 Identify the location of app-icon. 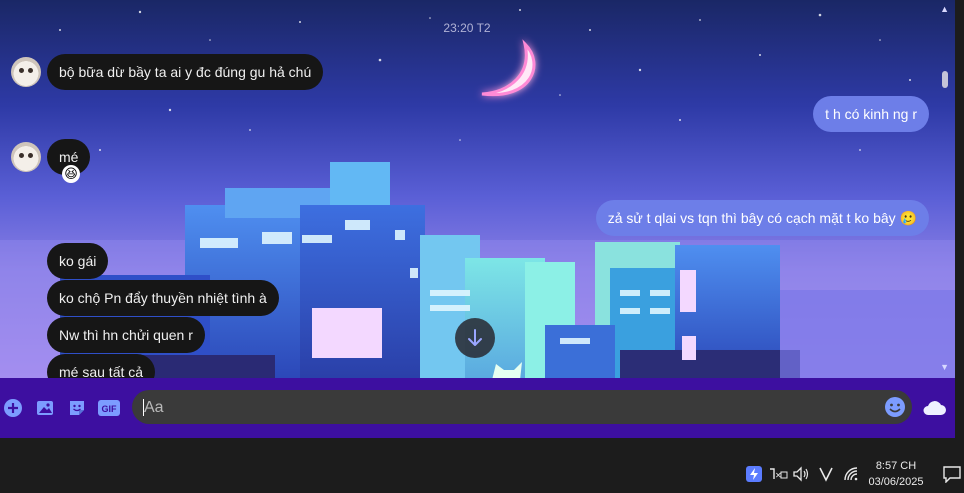
(754, 474).